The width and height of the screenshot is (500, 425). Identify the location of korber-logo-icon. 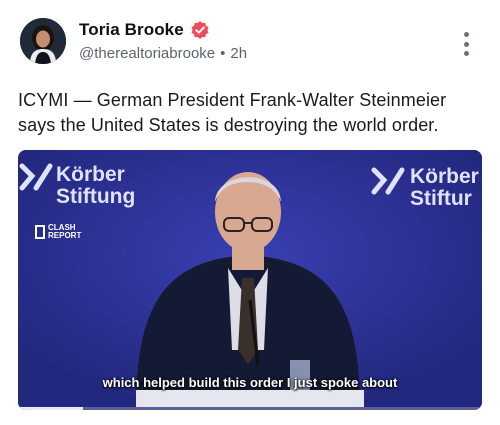
(36, 177).